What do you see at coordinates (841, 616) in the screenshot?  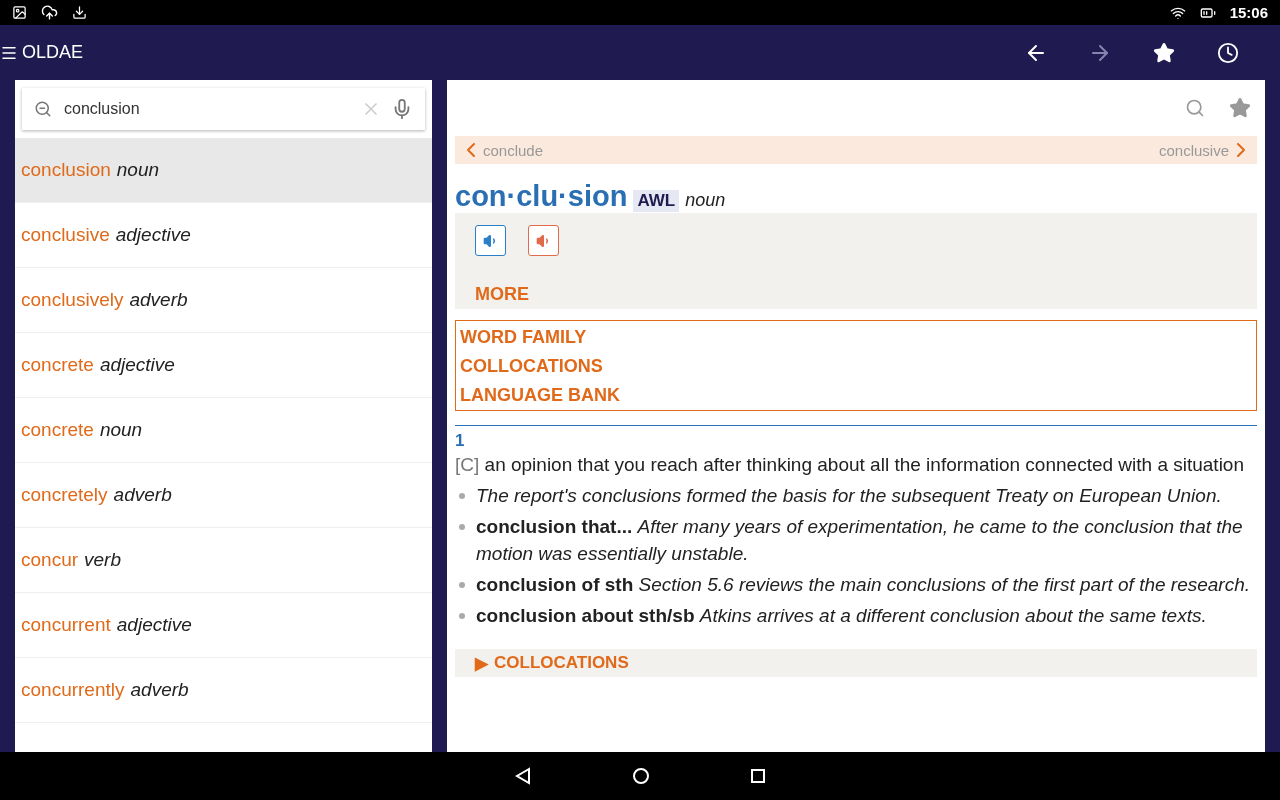 I see `example-sentence: conclusion about sth/sb Atkins arrives at a different conclusion about the same texts.` at bounding box center [841, 616].